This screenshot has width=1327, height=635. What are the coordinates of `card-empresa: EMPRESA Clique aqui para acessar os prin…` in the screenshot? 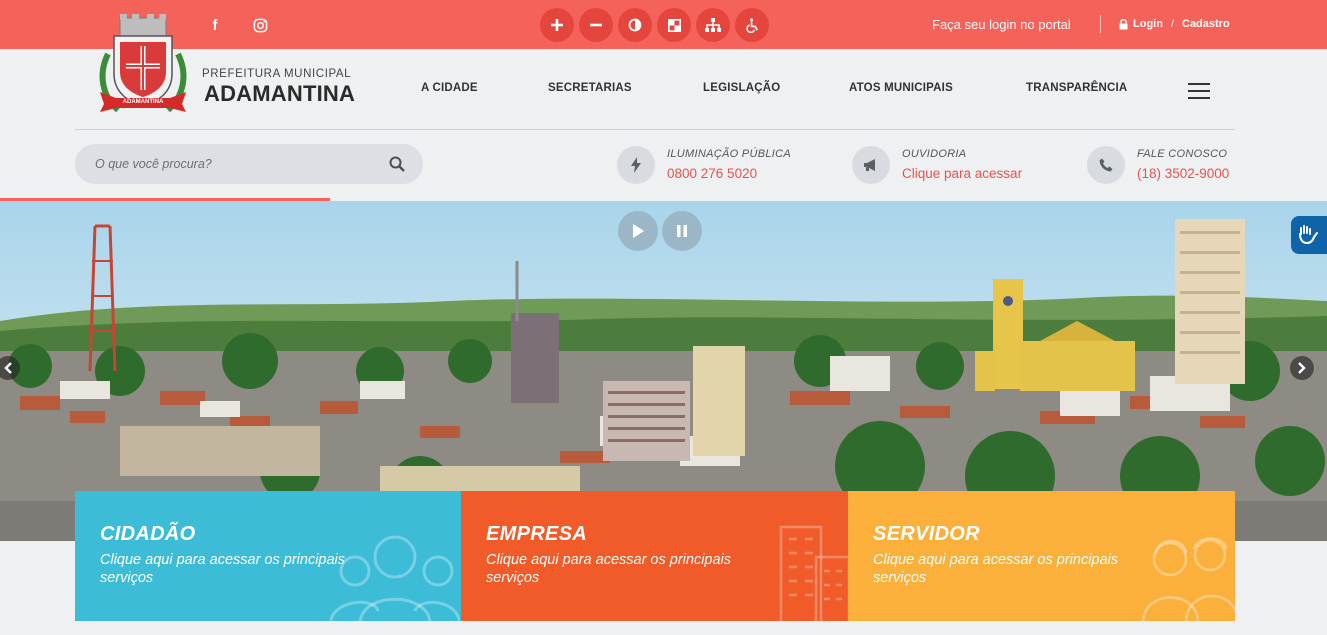 It's located at (654, 556).